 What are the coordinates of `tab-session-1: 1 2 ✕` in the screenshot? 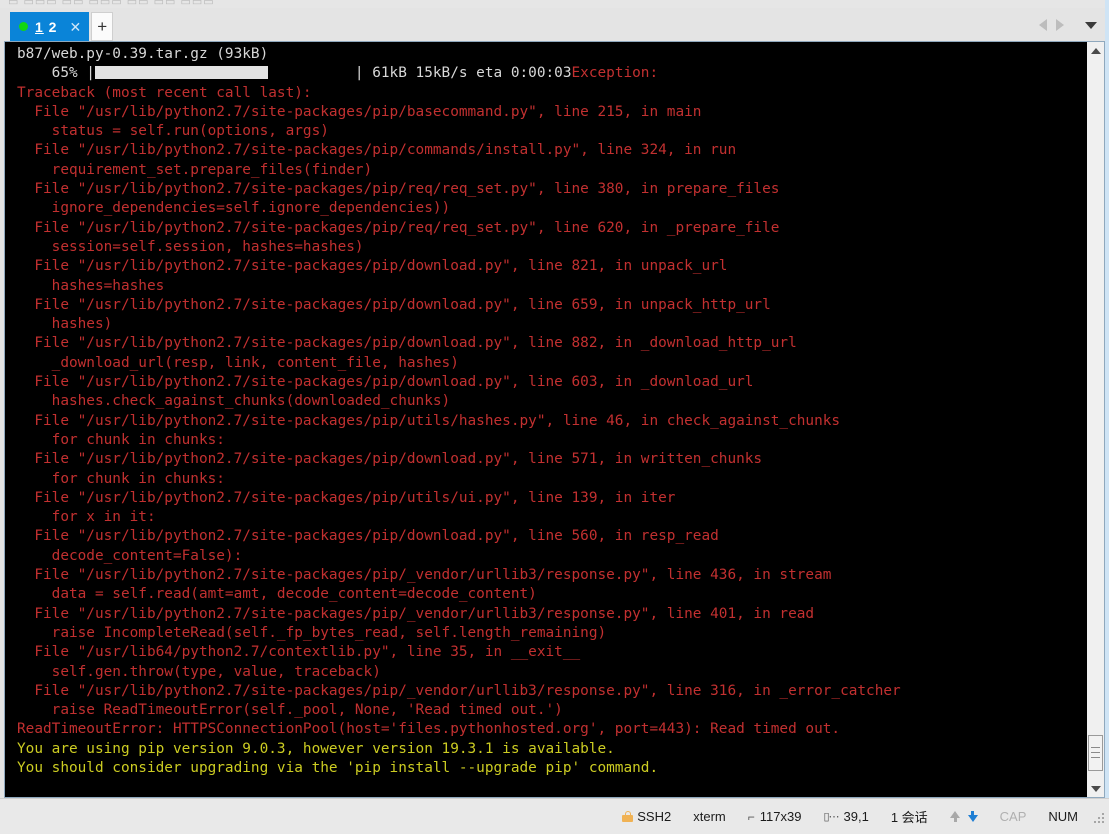 It's located at (50, 26).